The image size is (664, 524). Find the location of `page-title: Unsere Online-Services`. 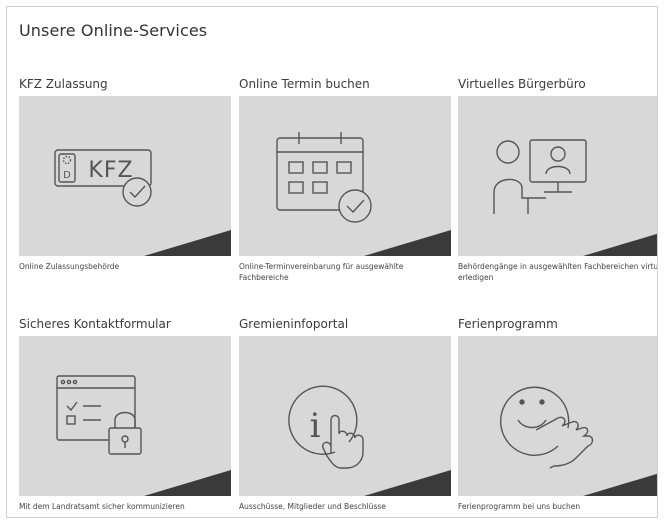

page-title: Unsere Online-Services is located at coordinates (113, 30).